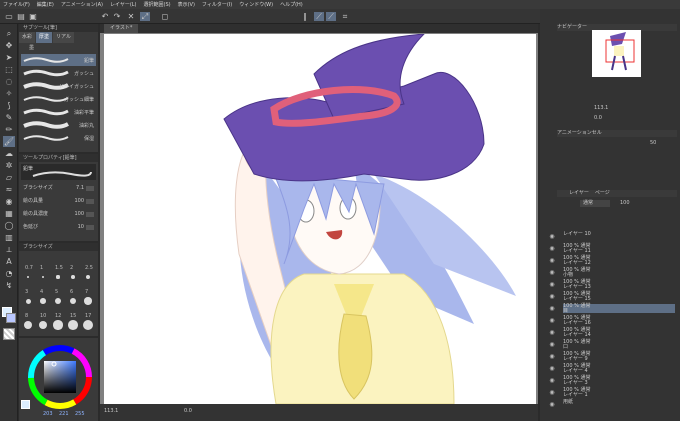  I want to click on tab-layer: レイヤー, so click(579, 193).